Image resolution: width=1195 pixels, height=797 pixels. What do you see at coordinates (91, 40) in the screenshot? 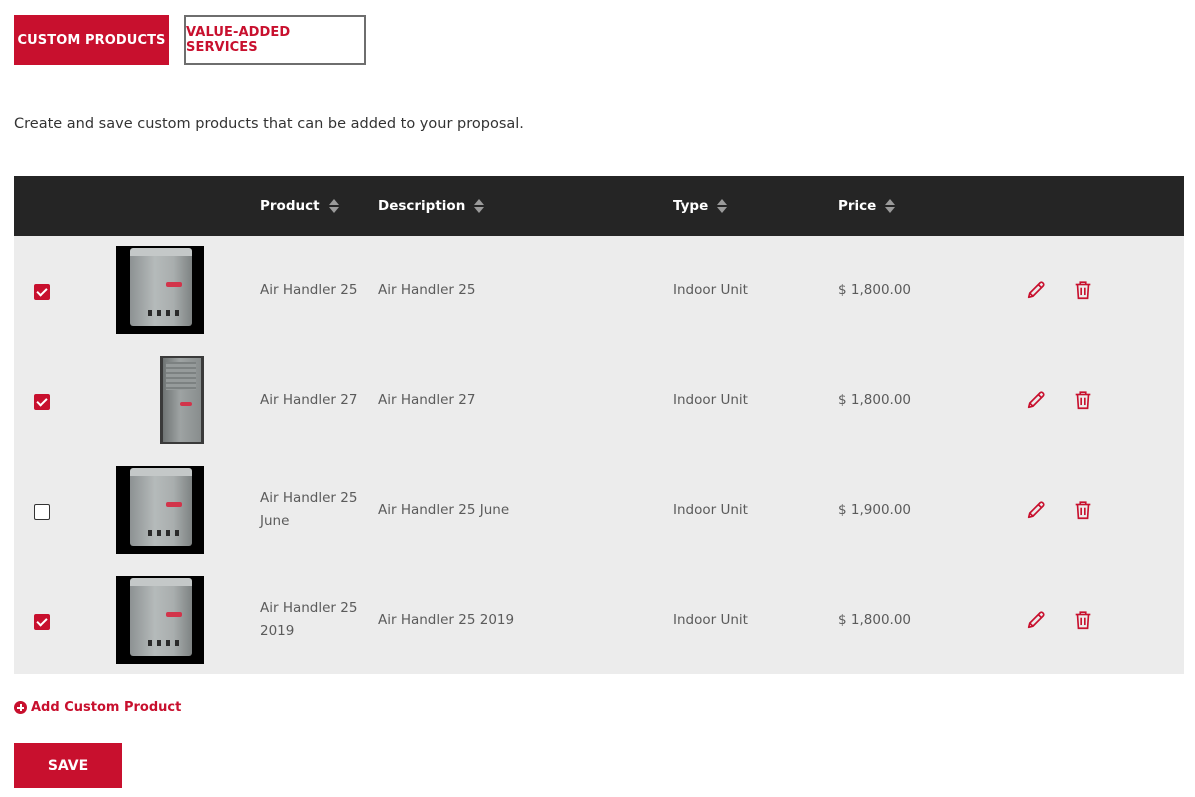
I see `tab-custom-products: CUSTOM PRODUCTS` at bounding box center [91, 40].